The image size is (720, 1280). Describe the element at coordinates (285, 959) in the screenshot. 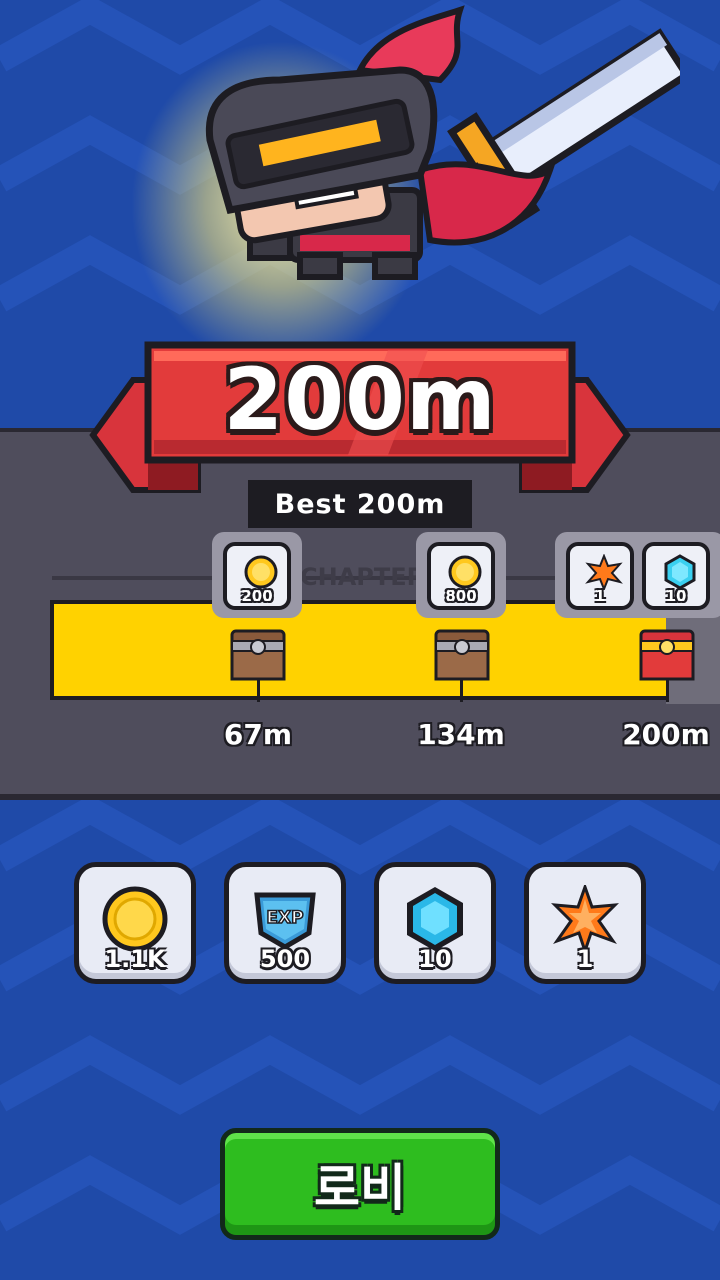

I see `earned-amount: 500` at that location.